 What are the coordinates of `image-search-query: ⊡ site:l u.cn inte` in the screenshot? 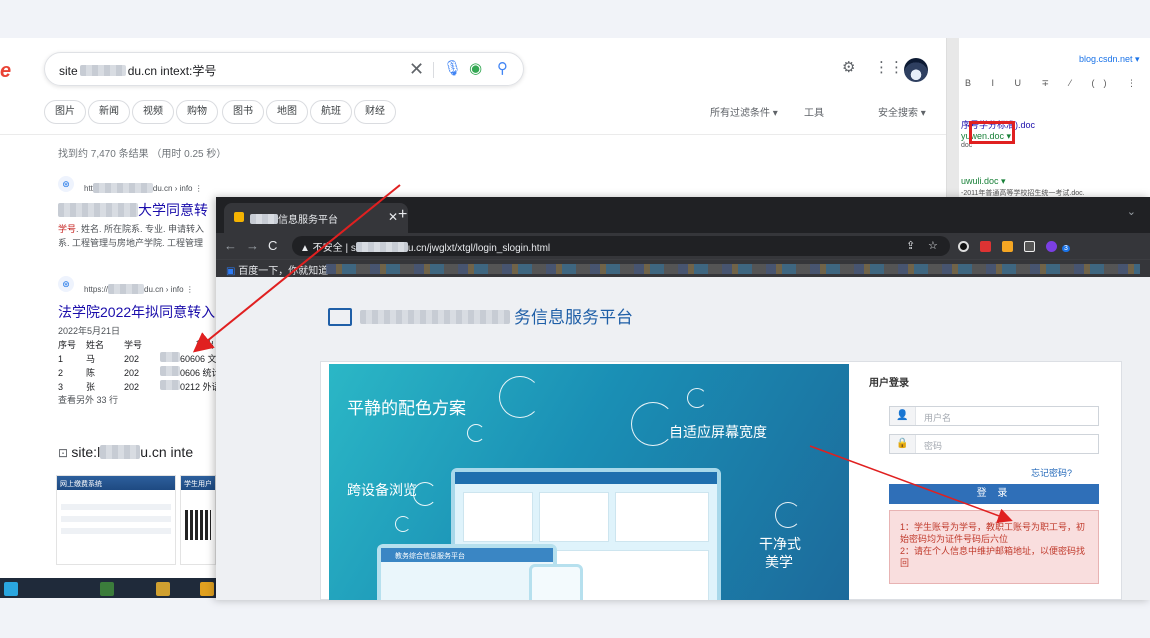 It's located at (125, 452).